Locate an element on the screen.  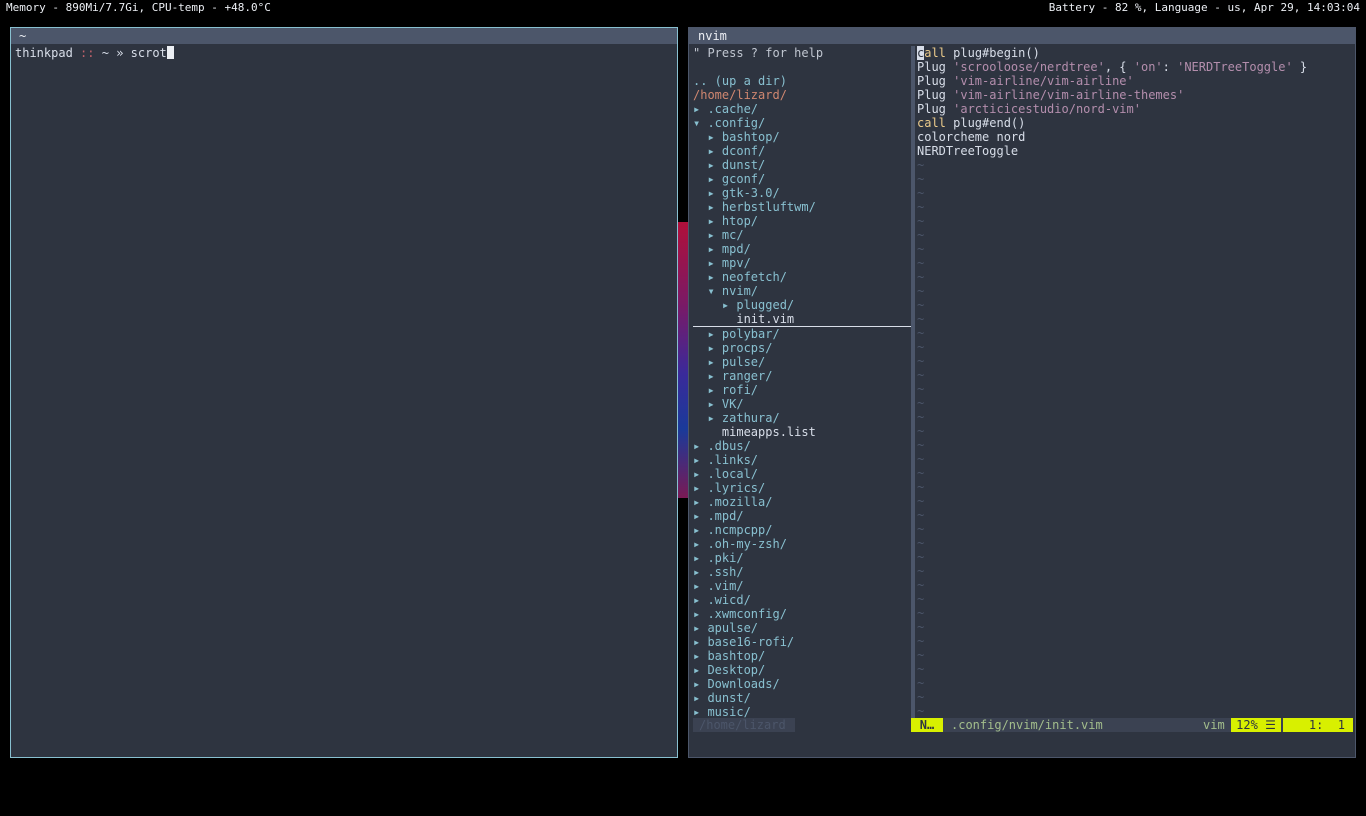
nerdtree-dir: ▸ gtk-3.0/ is located at coordinates (802, 193).